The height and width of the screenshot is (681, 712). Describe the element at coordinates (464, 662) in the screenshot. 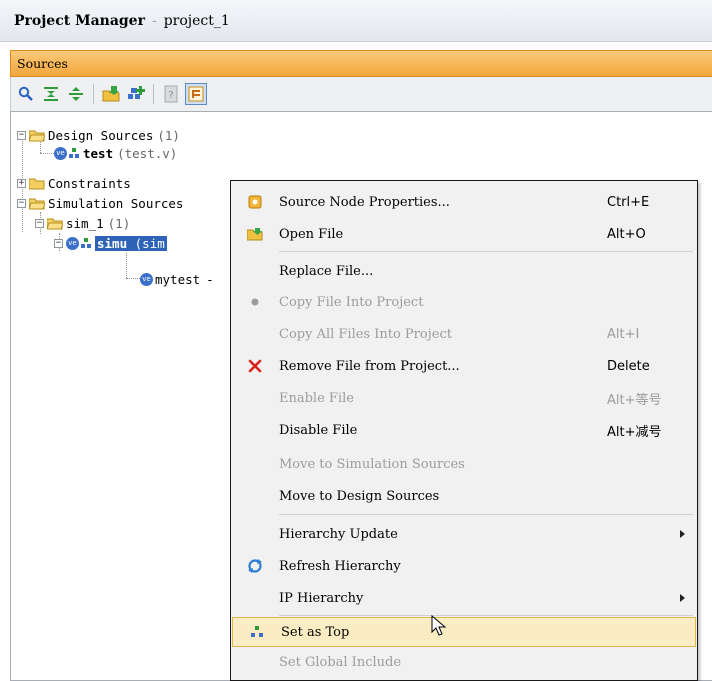

I see `menu-item-set-global-include: Set Global Include` at that location.